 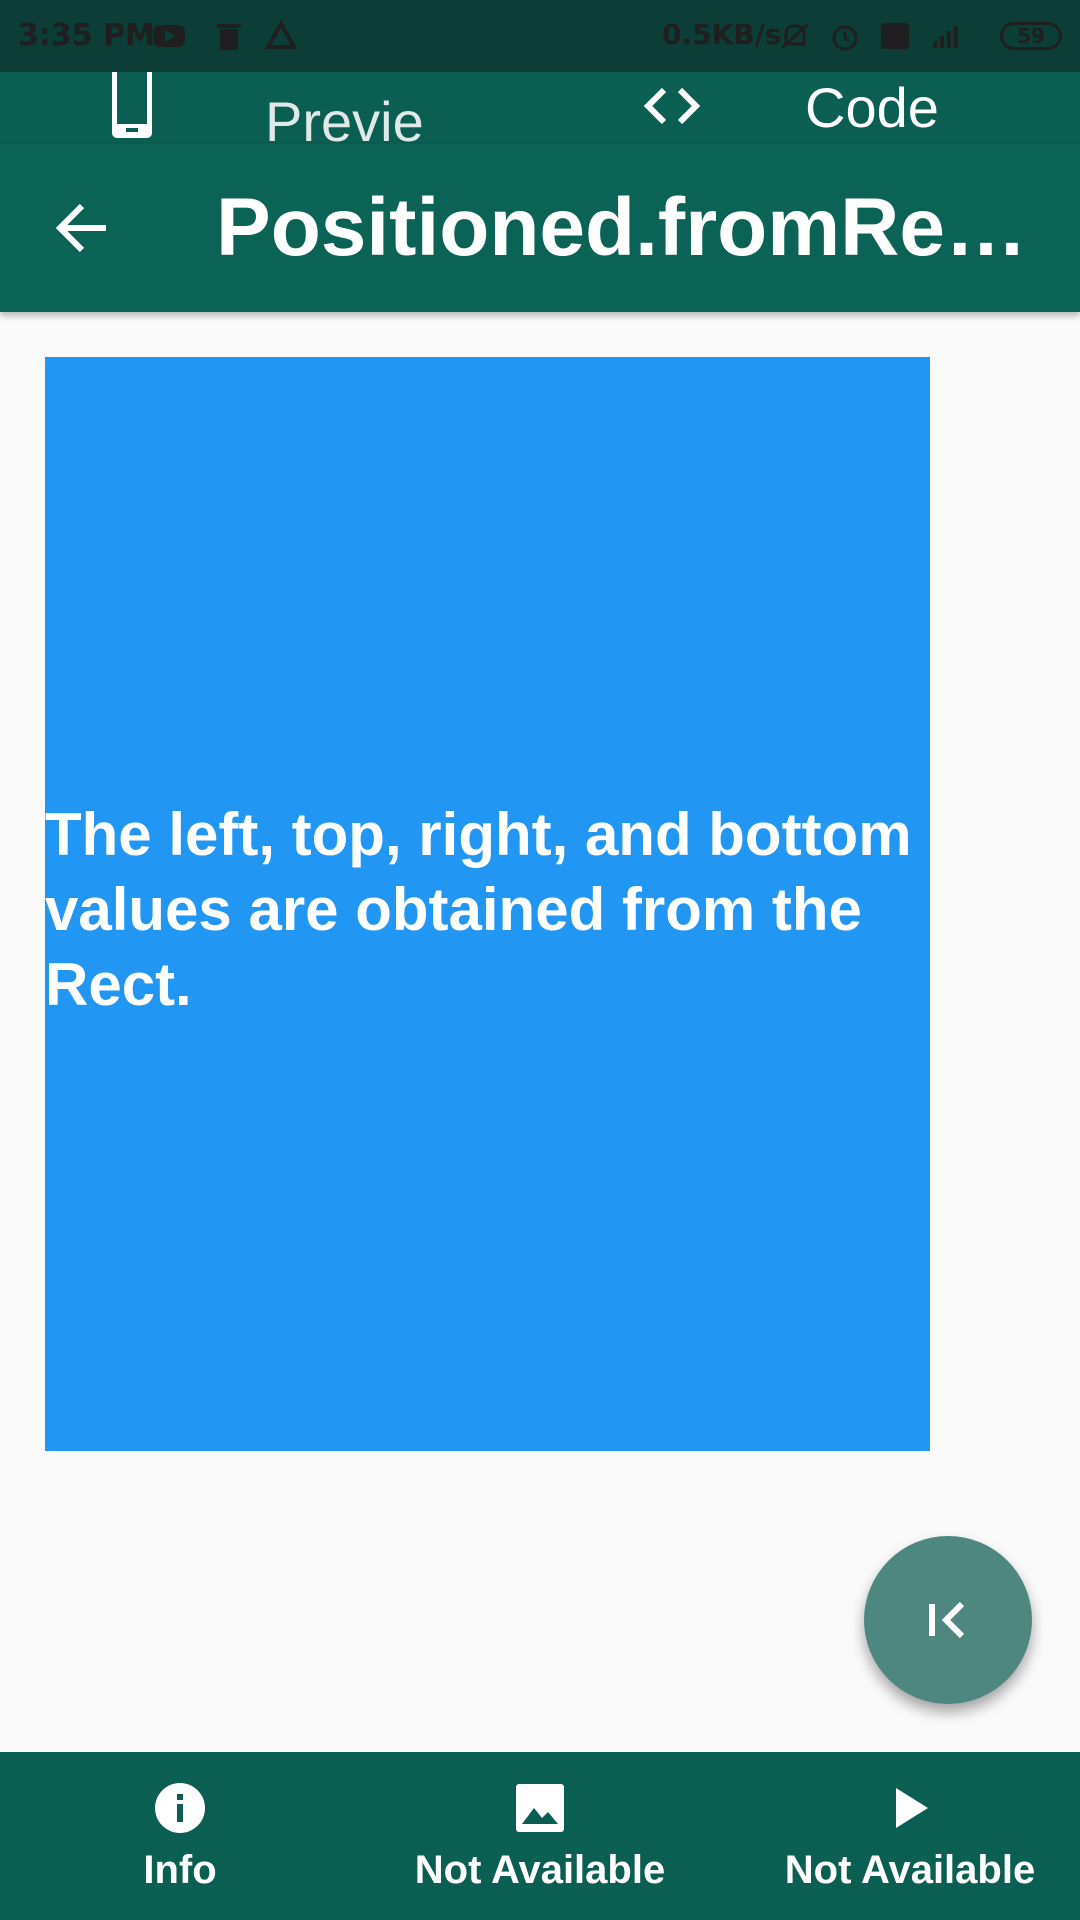 I want to click on info-label: Info, so click(x=180, y=1870).